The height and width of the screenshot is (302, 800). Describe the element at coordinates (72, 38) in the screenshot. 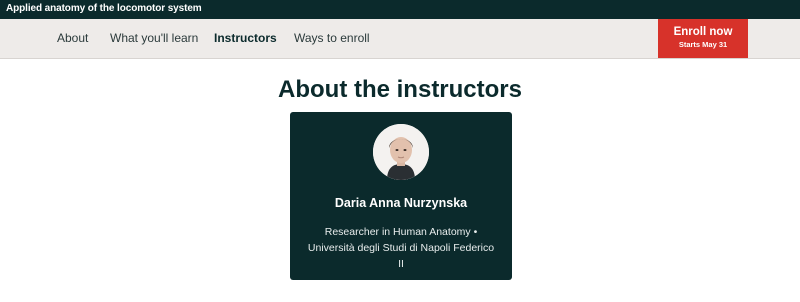

I see `nav-about: About` at that location.